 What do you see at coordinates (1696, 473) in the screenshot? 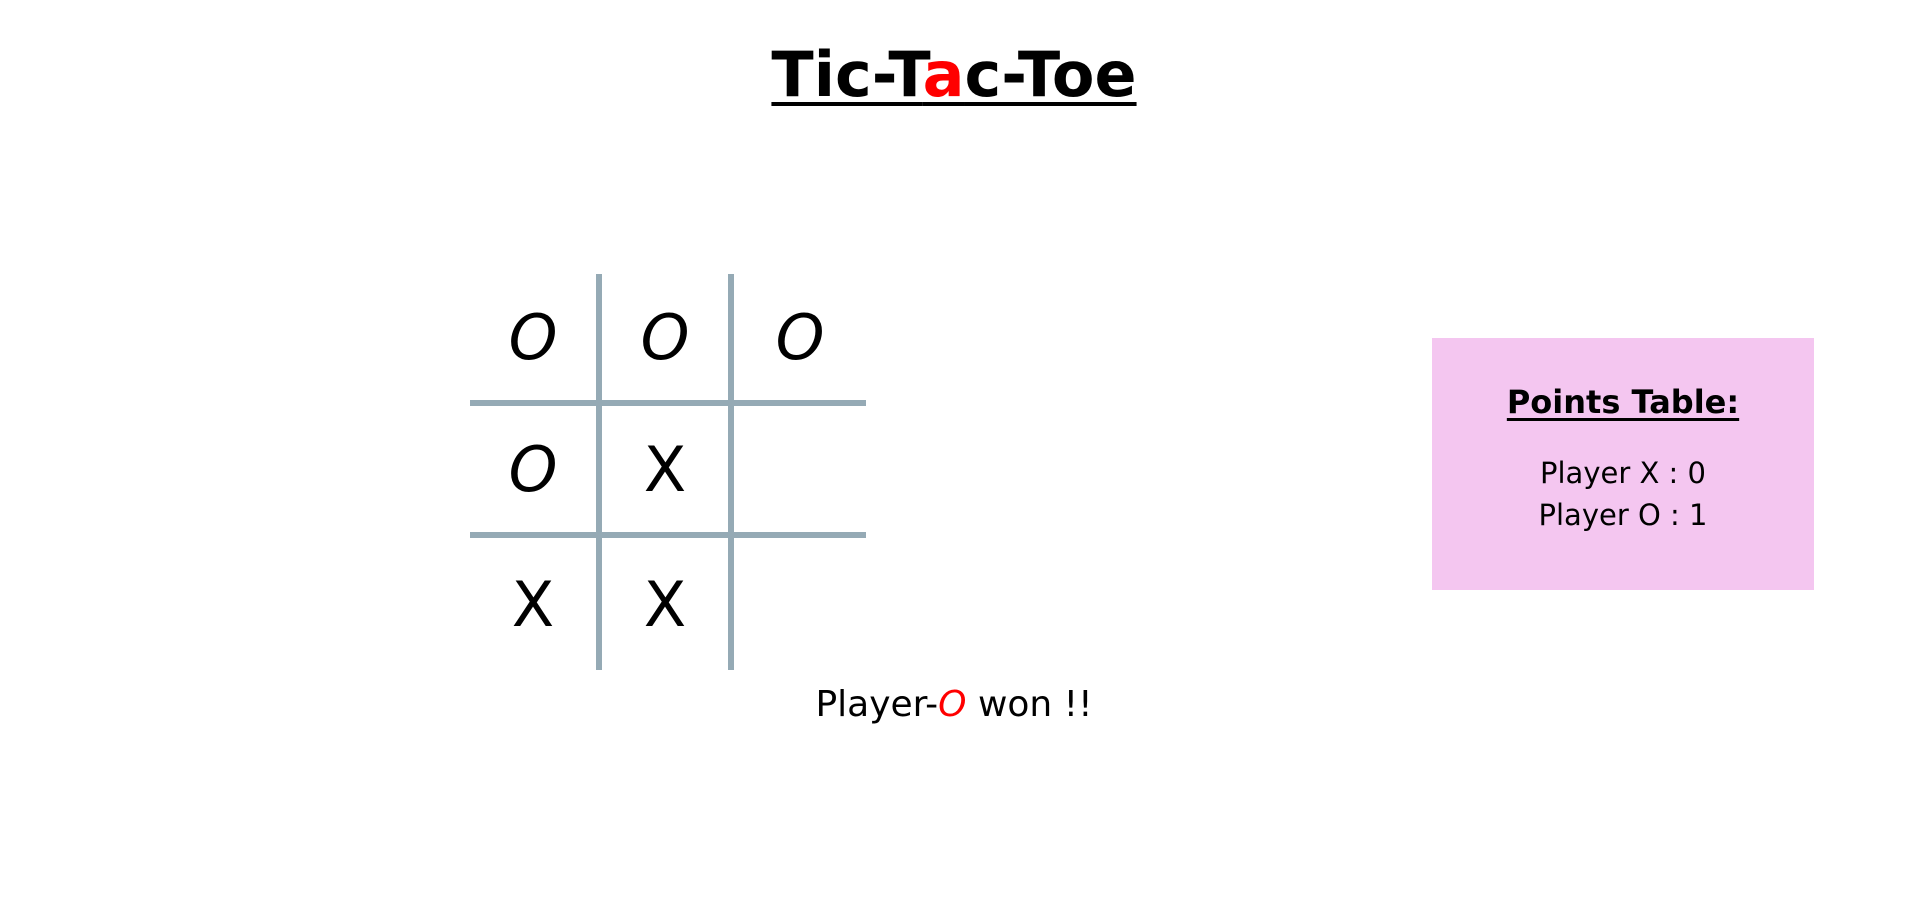
I see `player-x-score: 0` at bounding box center [1696, 473].